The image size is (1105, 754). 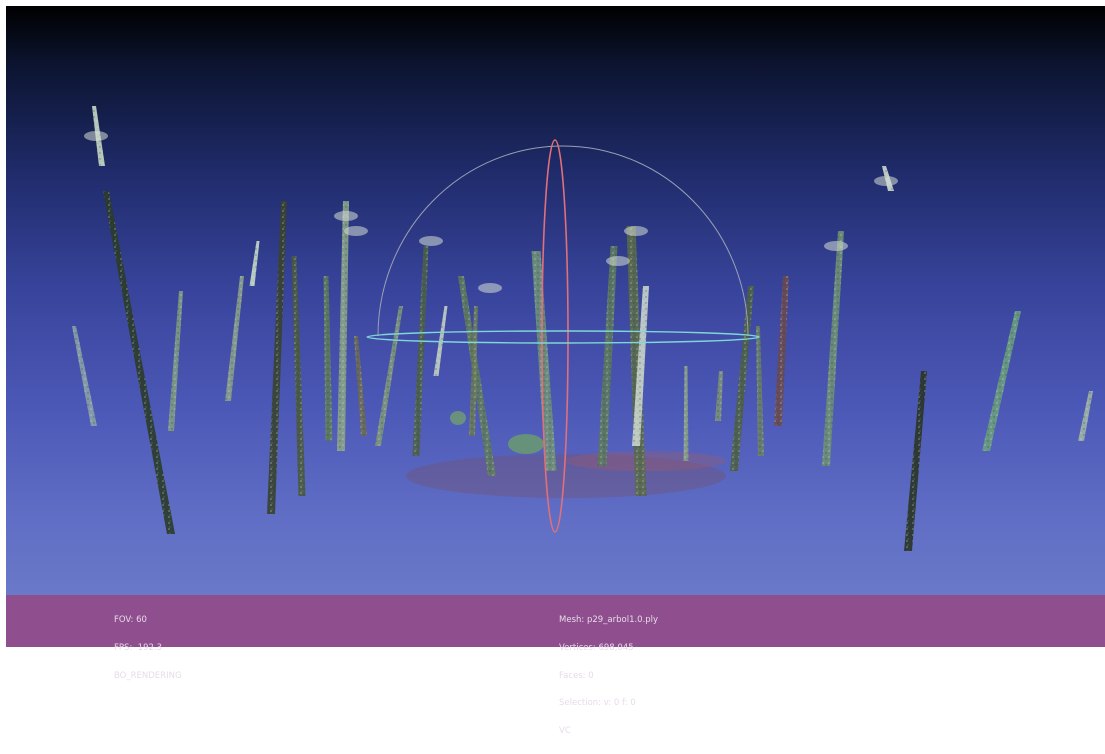 I want to click on mesh-name-label: Mesh: p29_arbol1.0.ply, so click(x=609, y=620).